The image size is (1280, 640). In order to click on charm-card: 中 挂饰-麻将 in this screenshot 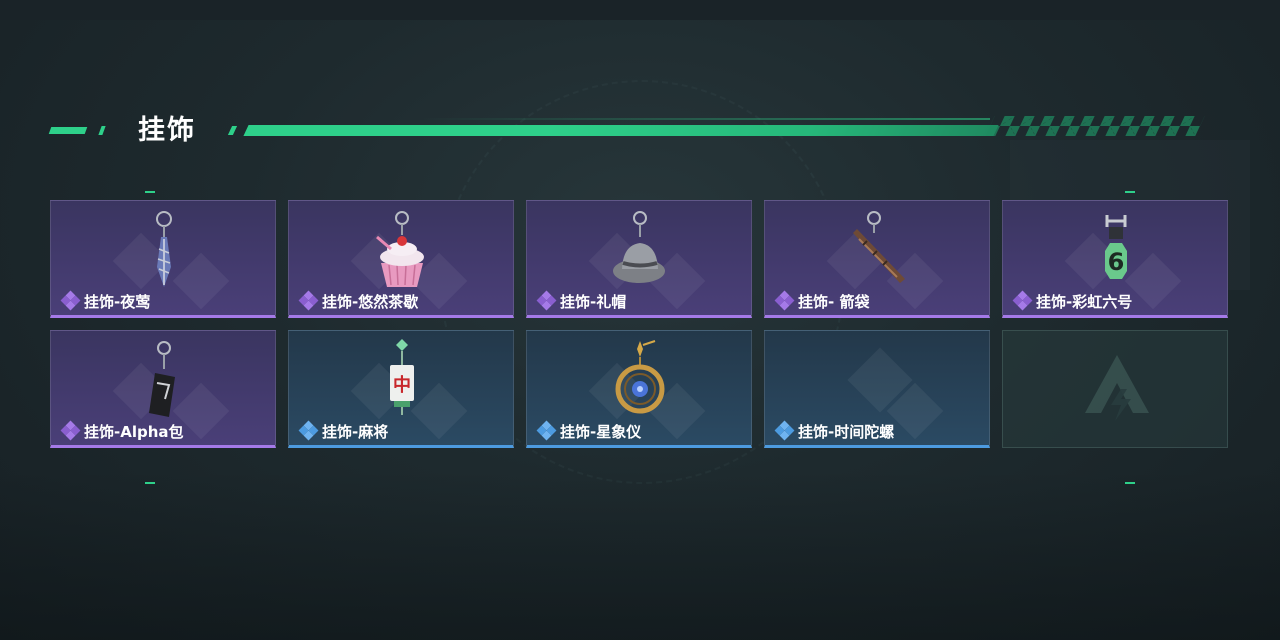, I will do `click(401, 389)`.